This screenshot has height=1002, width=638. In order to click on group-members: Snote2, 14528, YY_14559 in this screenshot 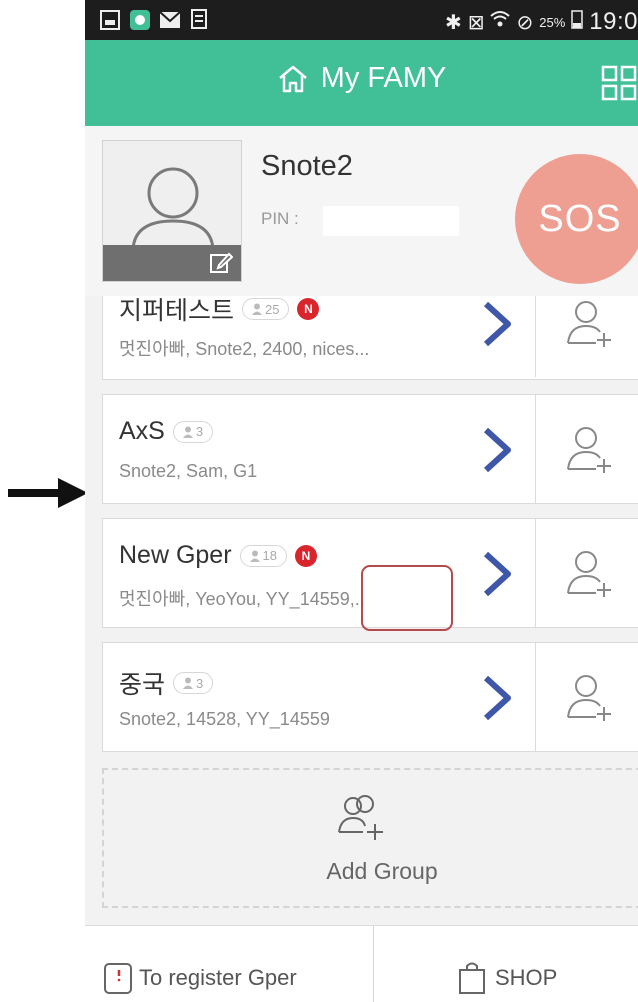, I will do `click(224, 719)`.